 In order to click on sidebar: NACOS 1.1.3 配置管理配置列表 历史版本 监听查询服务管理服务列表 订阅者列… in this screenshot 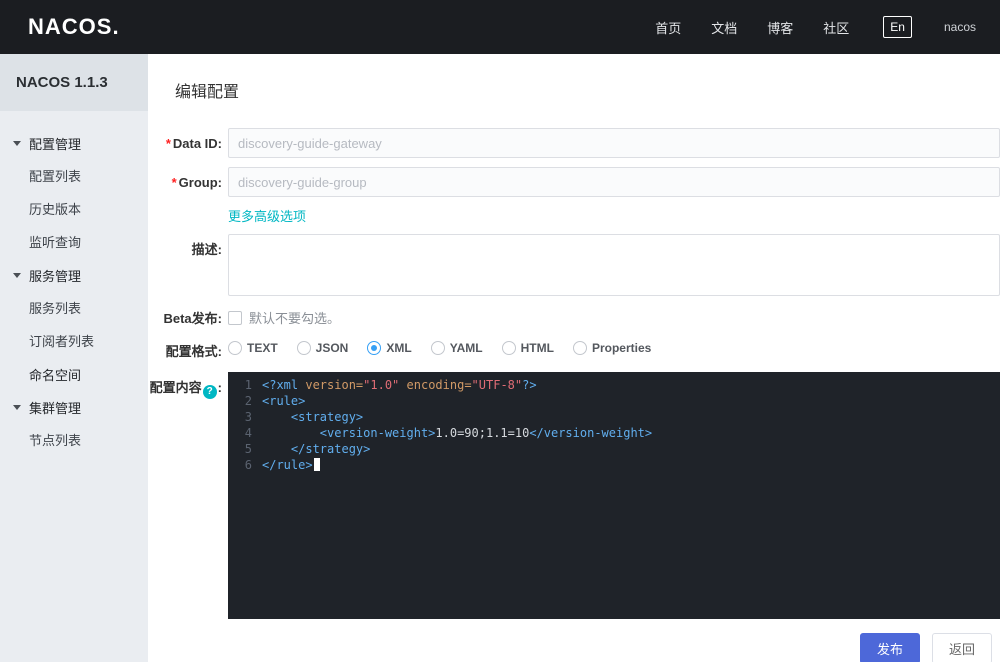, I will do `click(74, 358)`.